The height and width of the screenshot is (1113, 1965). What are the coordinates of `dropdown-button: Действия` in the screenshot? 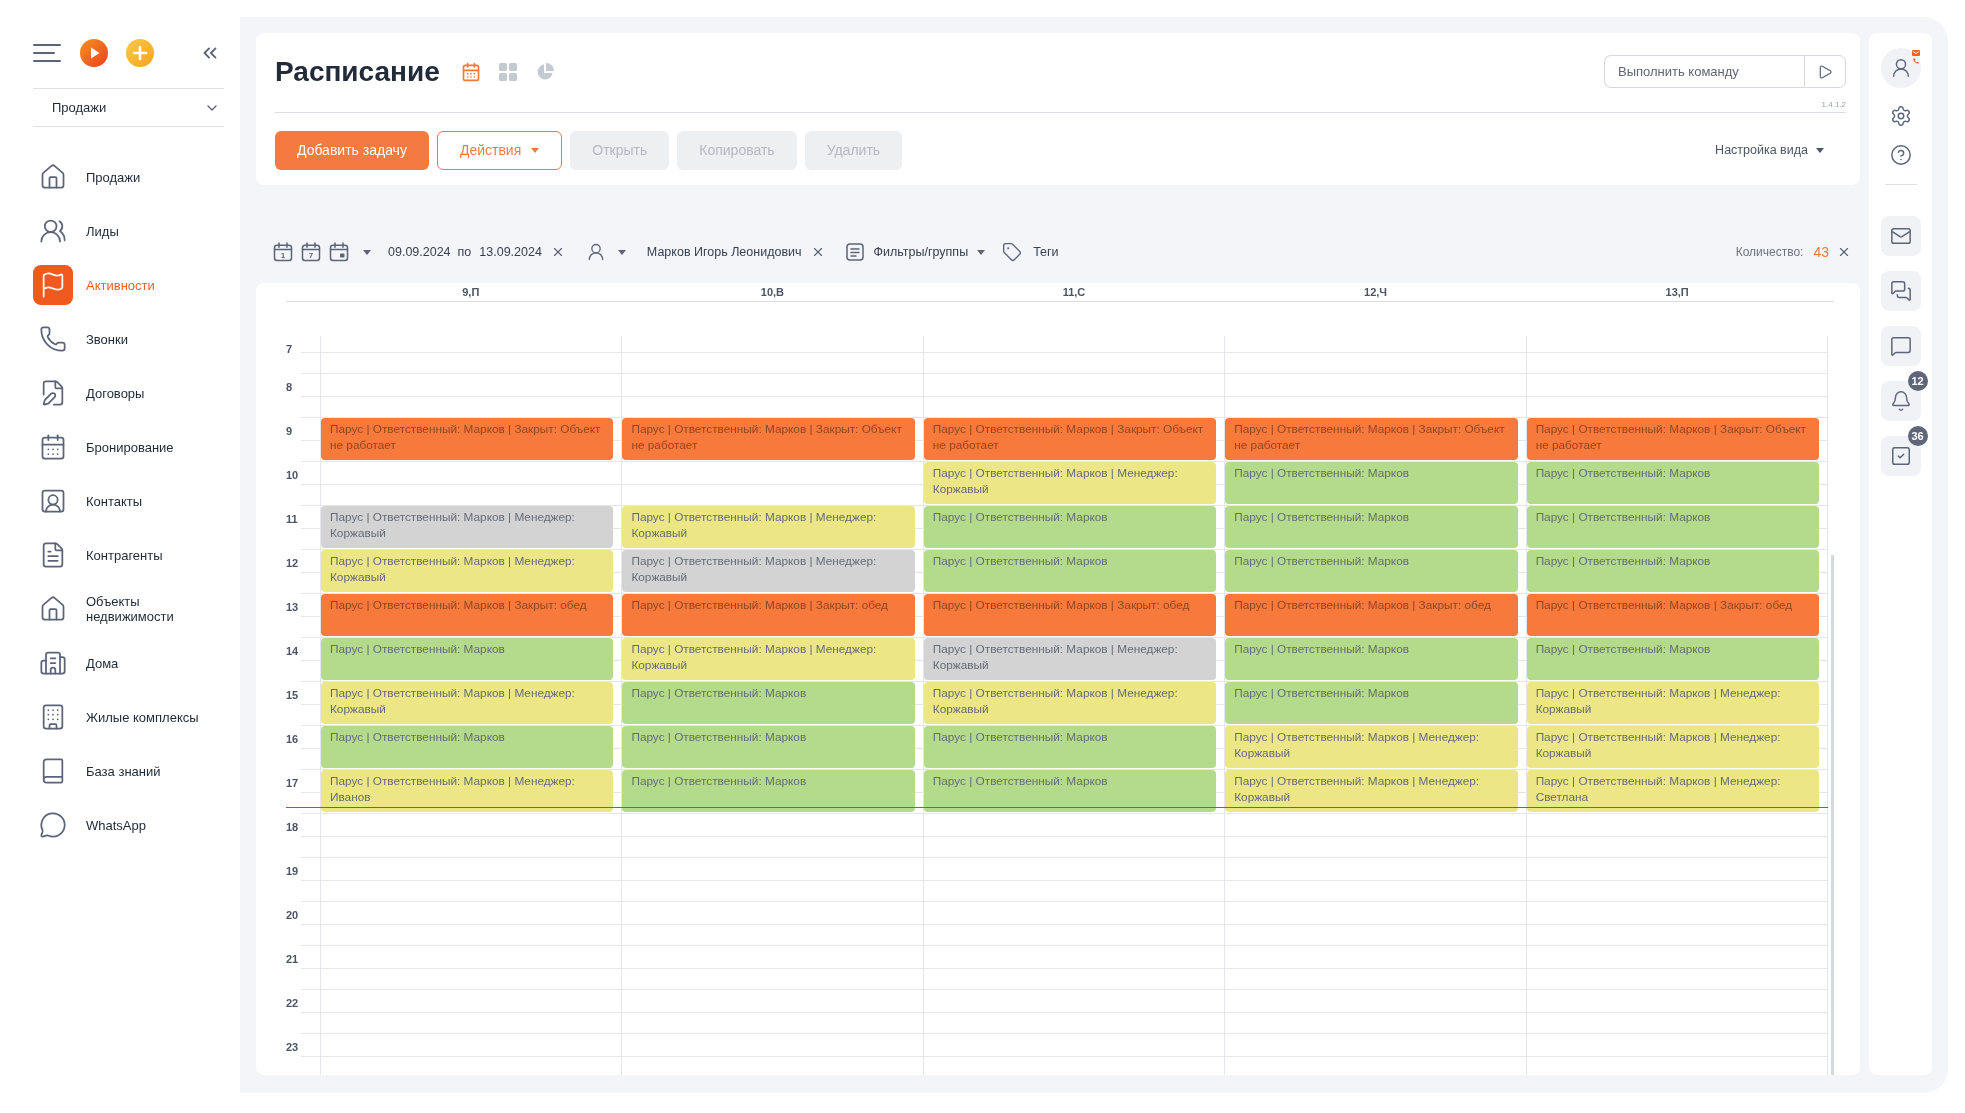 It's located at (499, 150).